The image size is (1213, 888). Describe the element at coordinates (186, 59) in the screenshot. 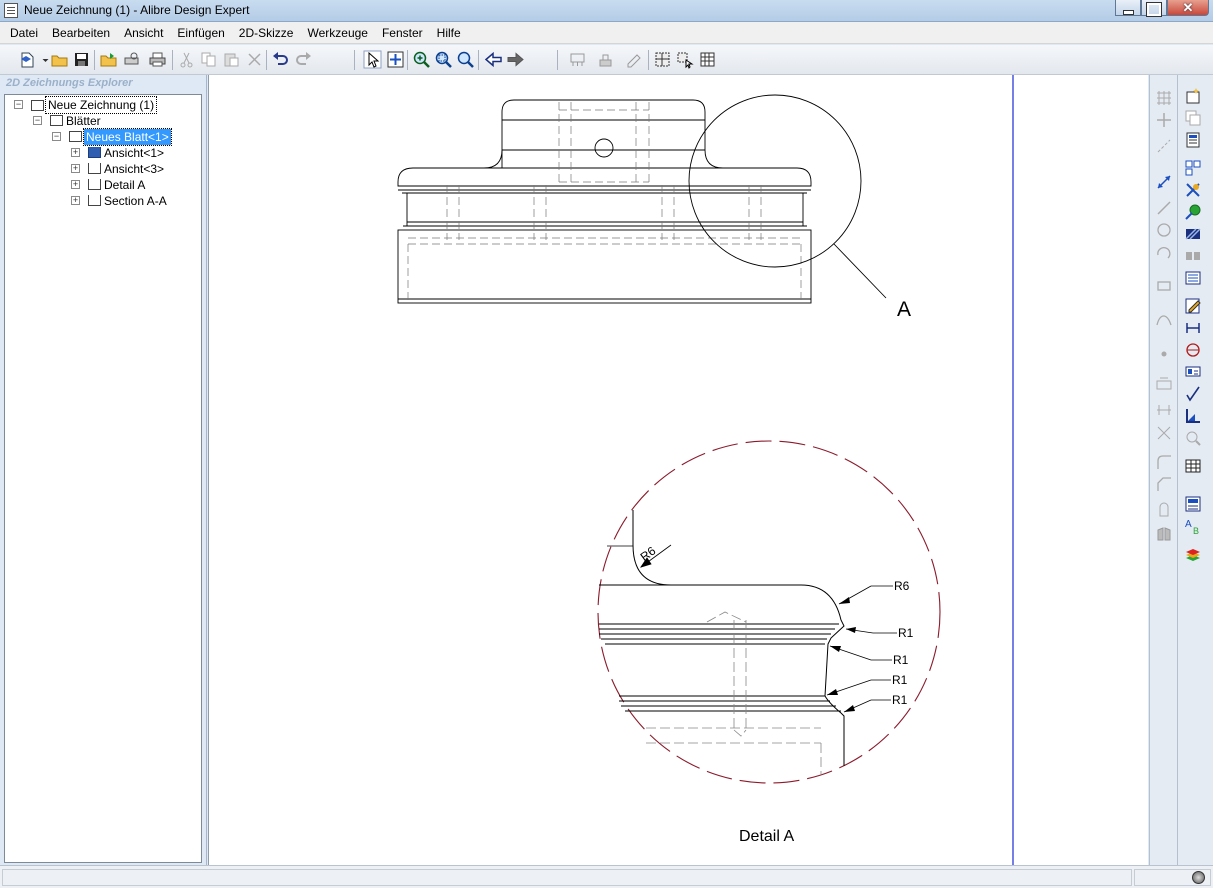

I see `cut-icon` at that location.